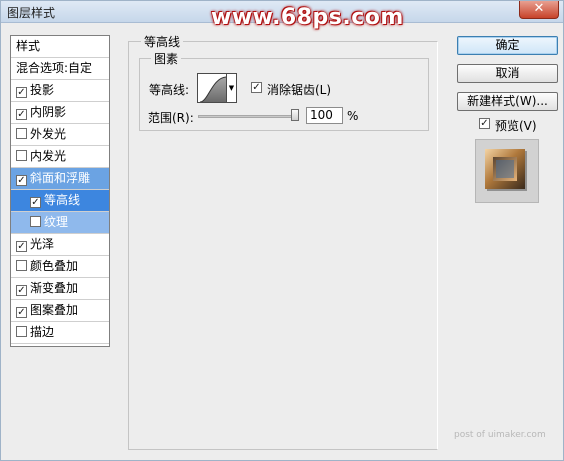 The height and width of the screenshot is (461, 564). I want to click on list-item-outer-glow: 外发光, so click(60, 135).